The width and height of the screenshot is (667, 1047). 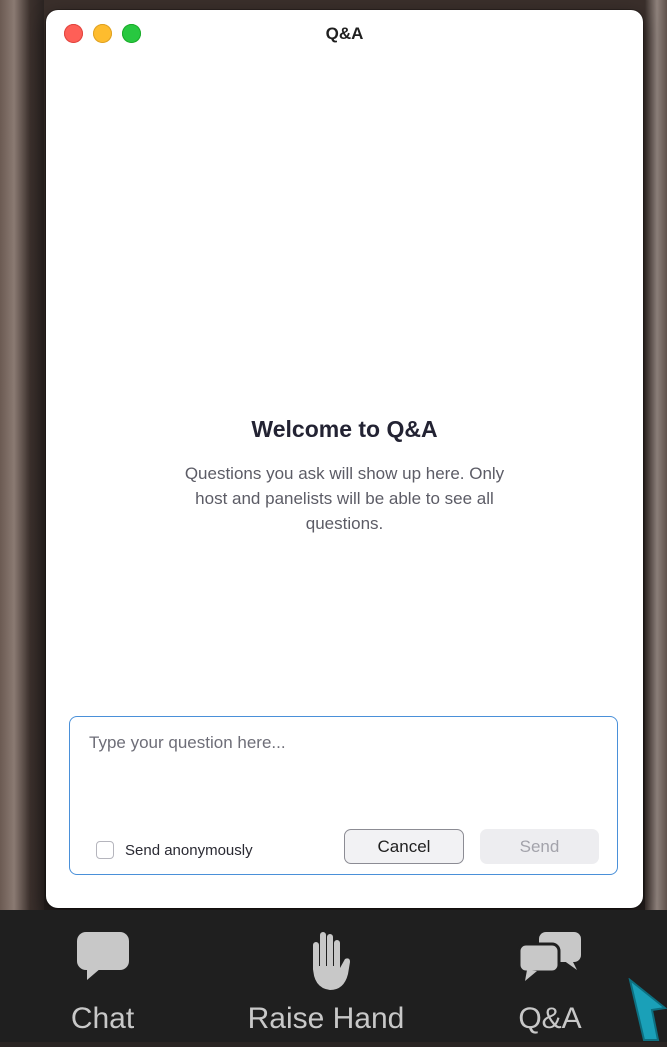 What do you see at coordinates (550, 958) in the screenshot?
I see `qa-bubbles-icon` at bounding box center [550, 958].